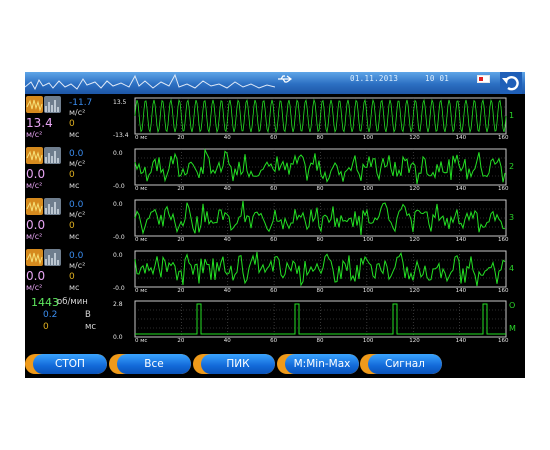 The width and height of the screenshot is (550, 450). Describe the element at coordinates (401, 364) in the screenshot. I see `signal-button: Сигнал` at that location.